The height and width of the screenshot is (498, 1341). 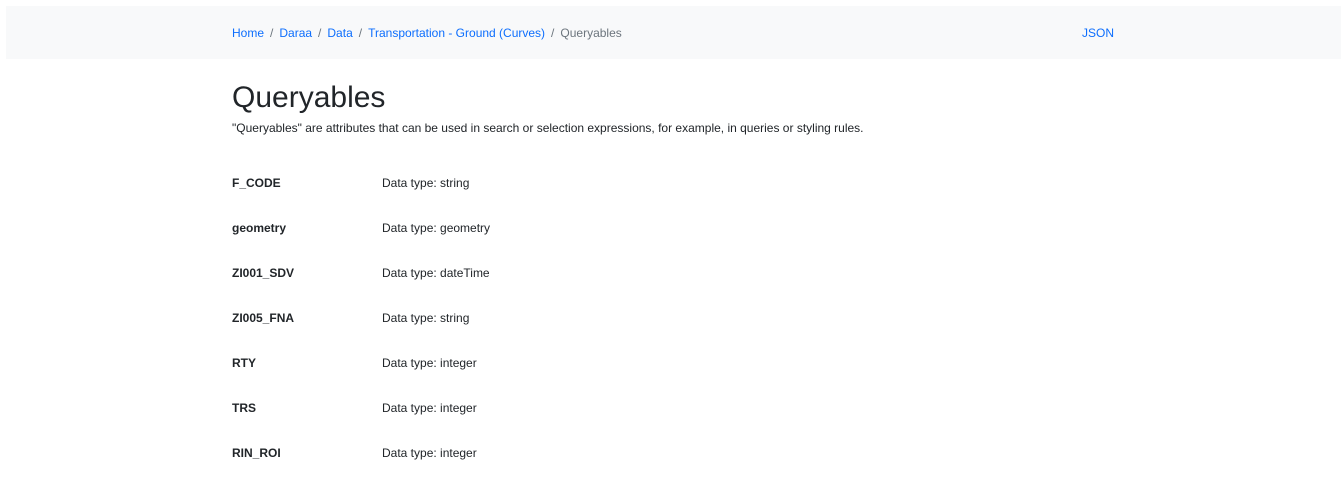 I want to click on queryable-row: ZI005_FNA Data type: string, so click(x=582, y=329).